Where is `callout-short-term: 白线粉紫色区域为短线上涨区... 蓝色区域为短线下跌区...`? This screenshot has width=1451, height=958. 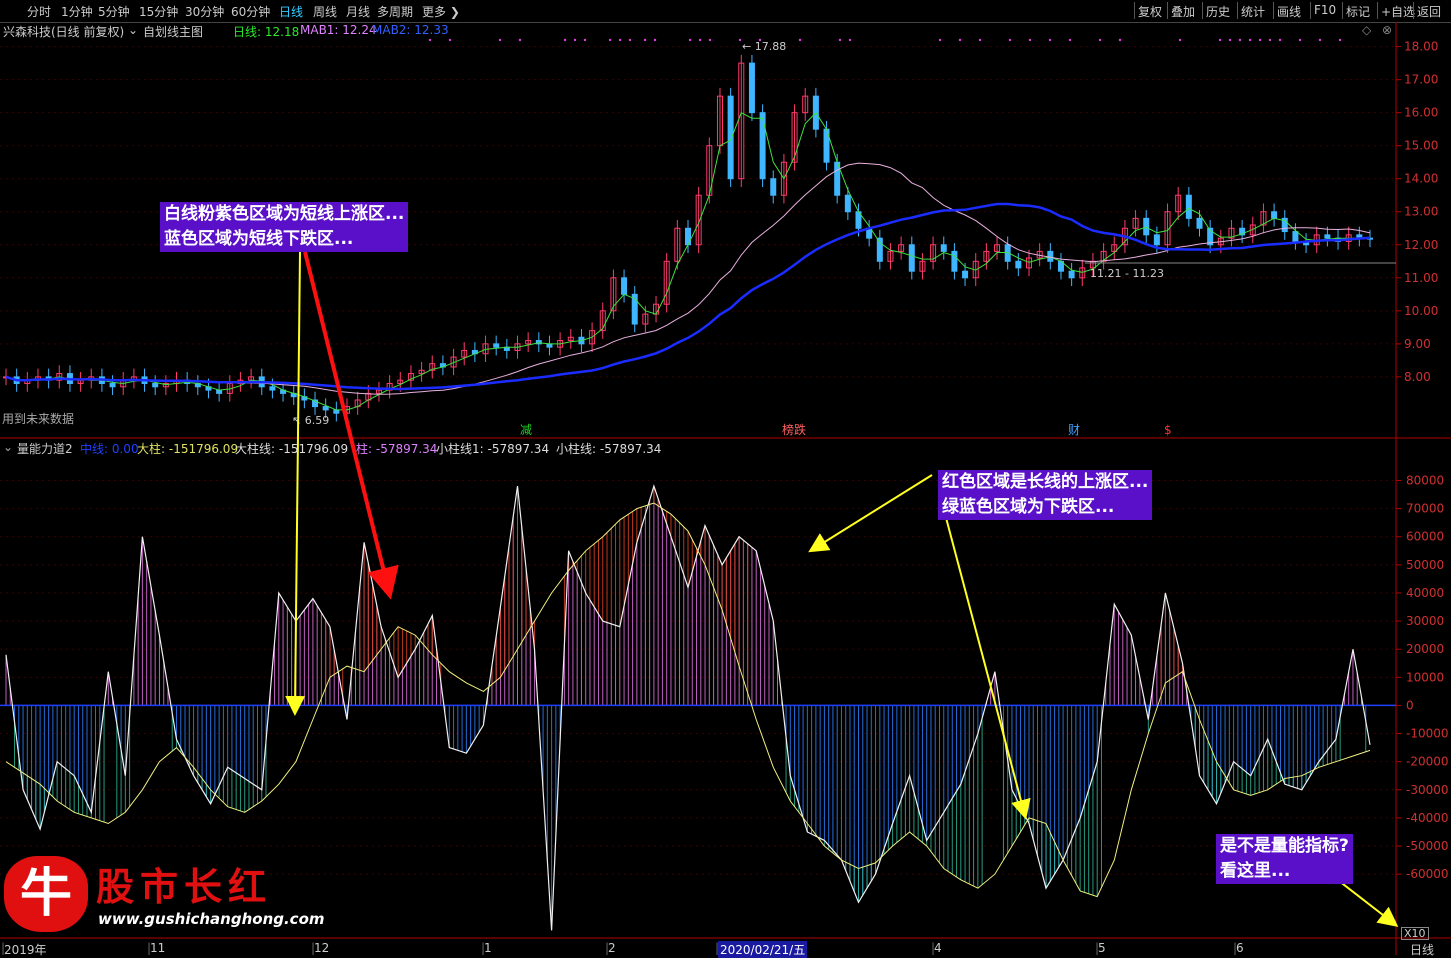 callout-short-term: 白线粉紫色区域为短线上涨区... 蓝色区域为短线下跌区... is located at coordinates (284, 227).